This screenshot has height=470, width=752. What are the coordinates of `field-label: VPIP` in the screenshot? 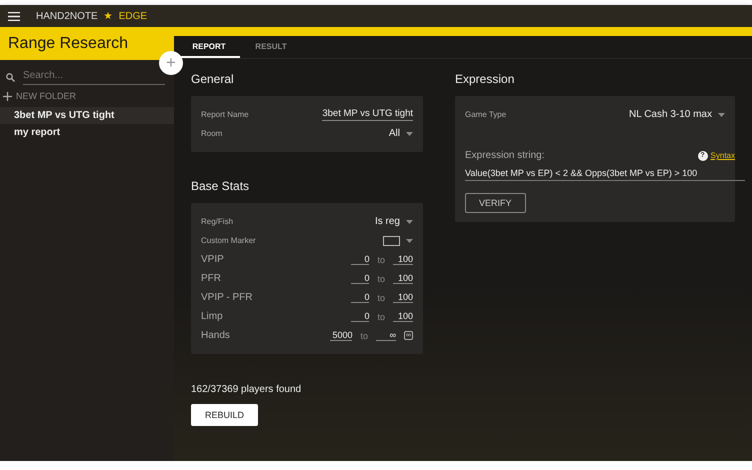 It's located at (212, 259).